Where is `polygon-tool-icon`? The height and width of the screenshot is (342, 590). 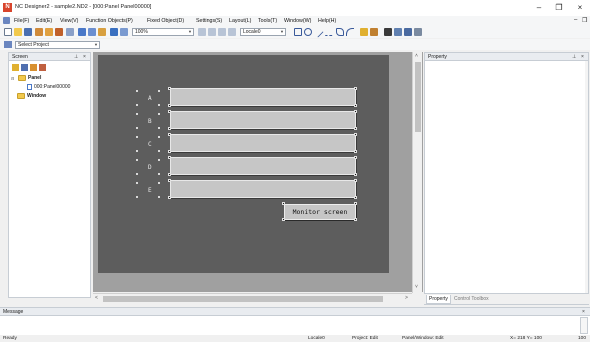
polygon-tool-icon is located at coordinates (340, 32).